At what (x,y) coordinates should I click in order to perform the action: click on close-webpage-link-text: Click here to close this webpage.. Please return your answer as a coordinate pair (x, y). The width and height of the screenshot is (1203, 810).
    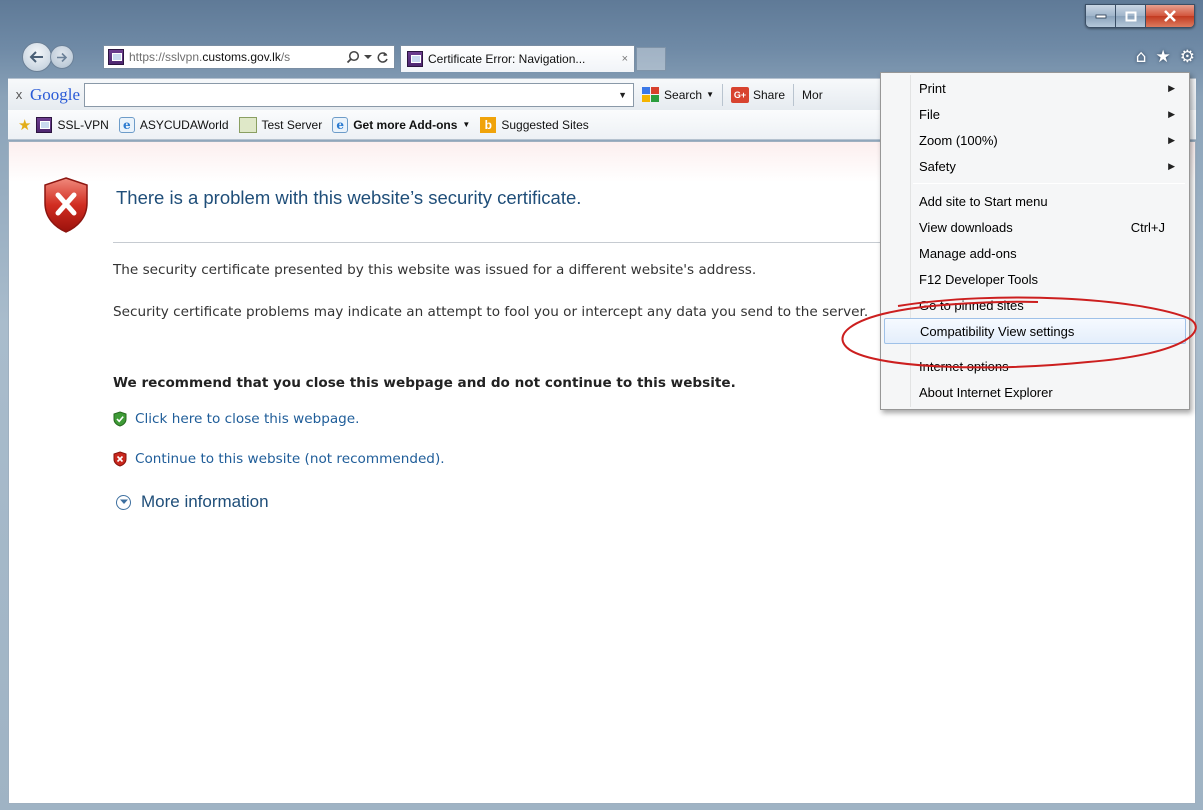
    Looking at the image, I should click on (247, 419).